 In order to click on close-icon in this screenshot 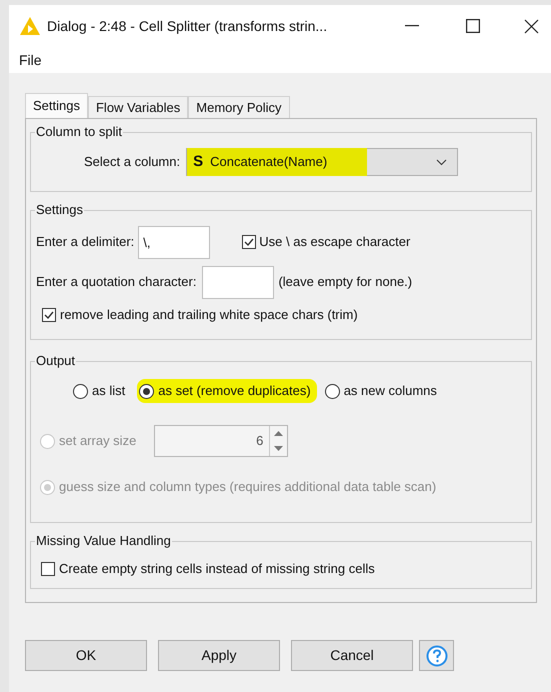, I will do `click(531, 26)`.